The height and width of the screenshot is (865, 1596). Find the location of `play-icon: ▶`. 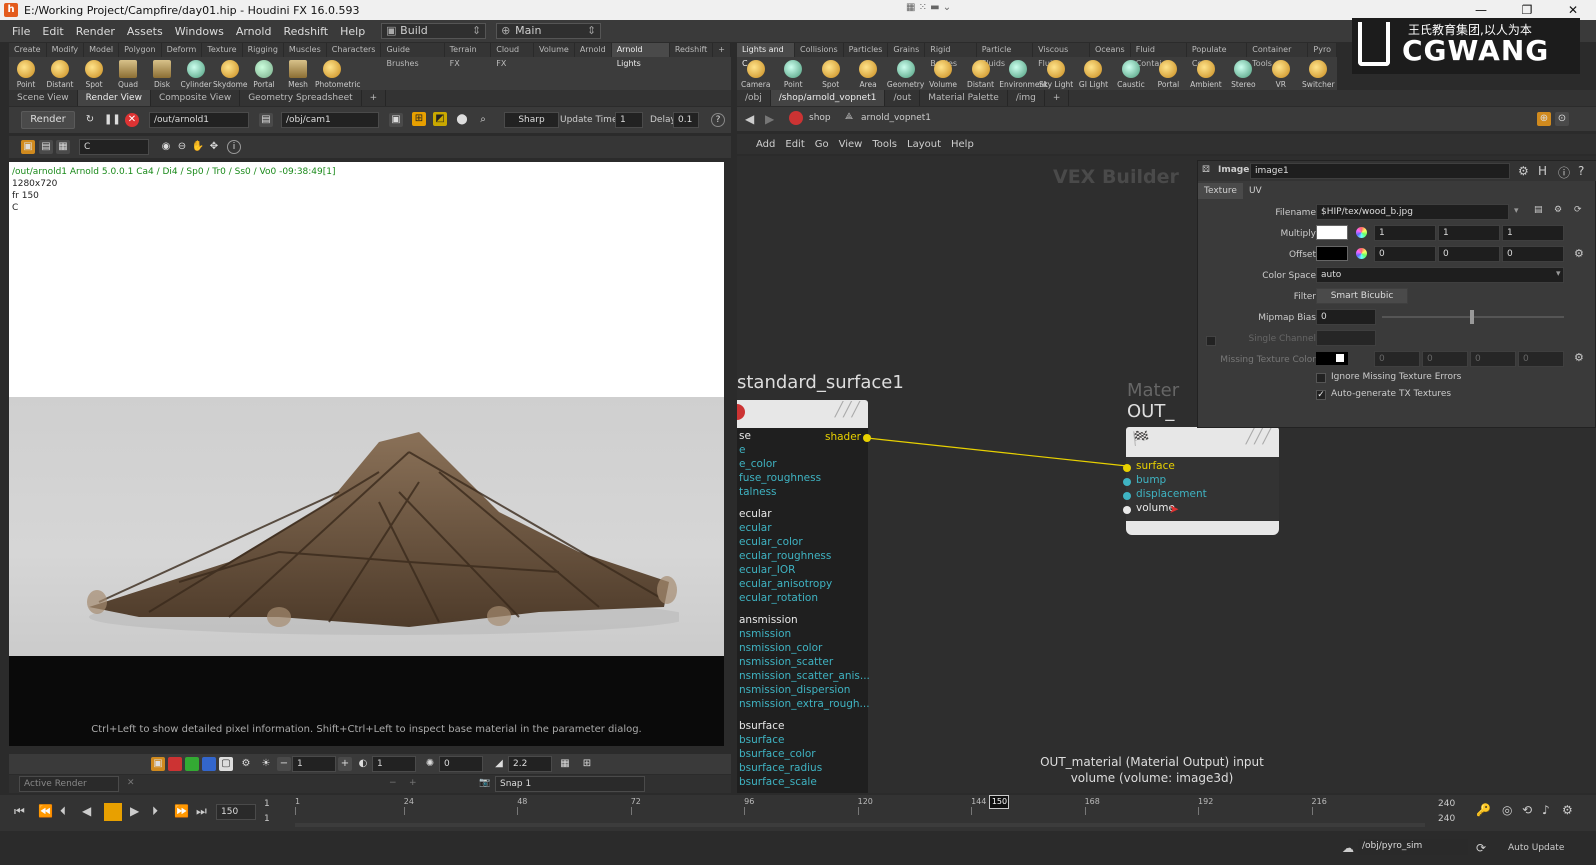

play-icon: ▶ is located at coordinates (134, 811).